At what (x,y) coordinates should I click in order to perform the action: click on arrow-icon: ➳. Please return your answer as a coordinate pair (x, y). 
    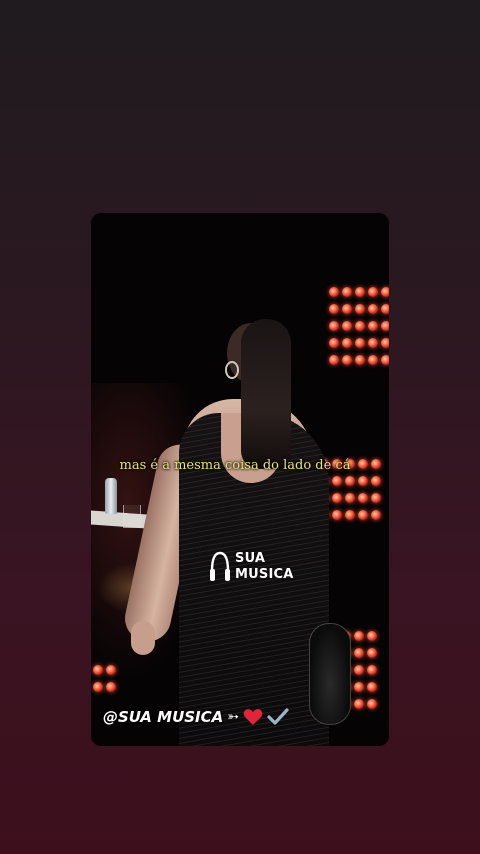
    Looking at the image, I should click on (233, 717).